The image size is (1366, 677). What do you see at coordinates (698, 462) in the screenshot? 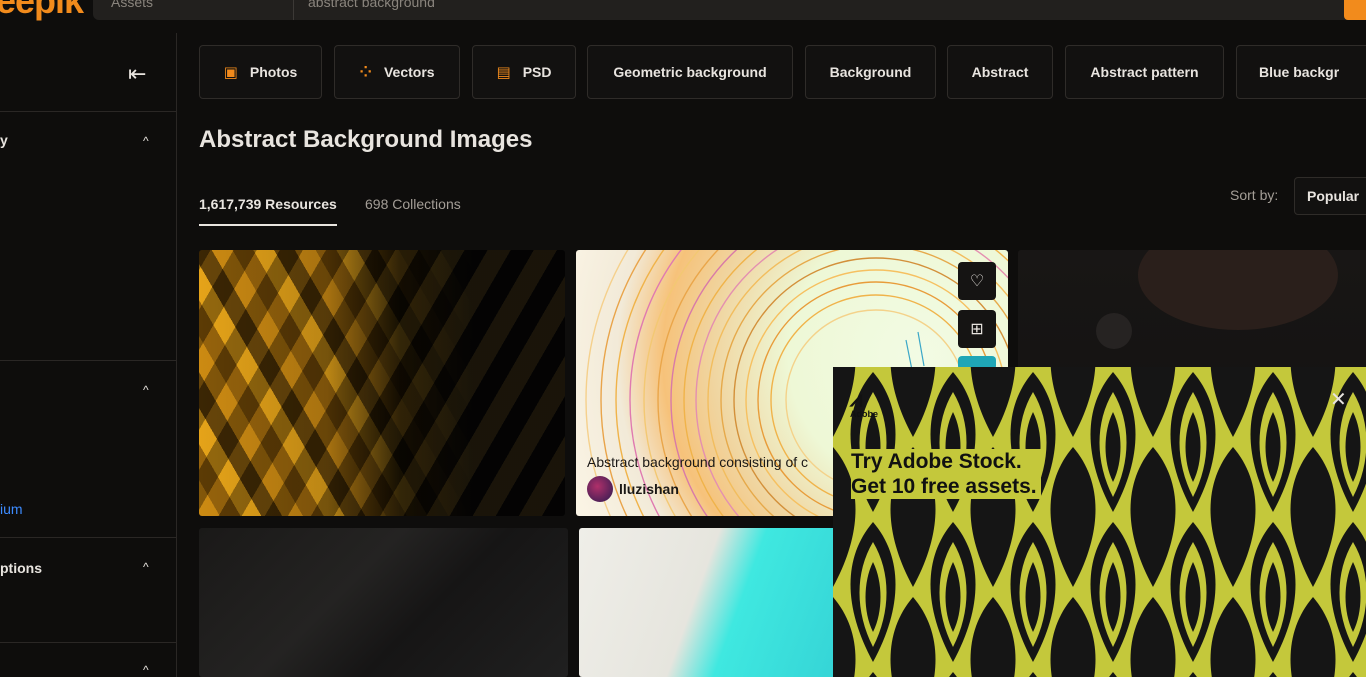
I see `image-caption: Abstract background consisting of c` at bounding box center [698, 462].